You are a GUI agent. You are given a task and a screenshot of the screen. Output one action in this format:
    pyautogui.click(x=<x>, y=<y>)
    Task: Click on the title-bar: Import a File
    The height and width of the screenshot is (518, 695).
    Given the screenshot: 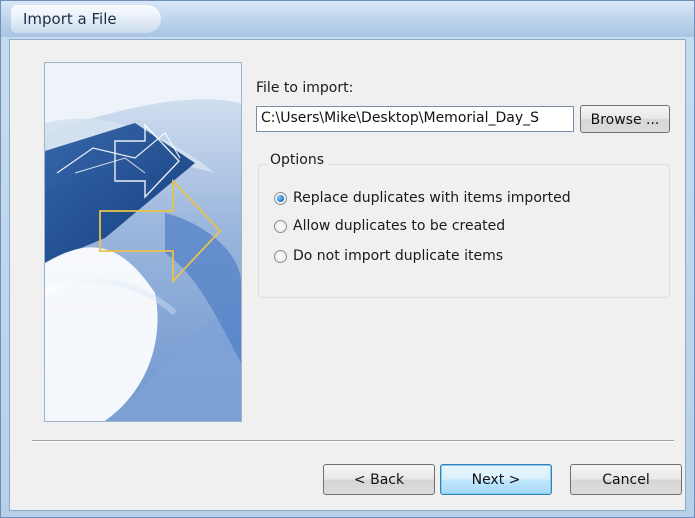 What is the action you would take?
    pyautogui.click(x=347, y=19)
    